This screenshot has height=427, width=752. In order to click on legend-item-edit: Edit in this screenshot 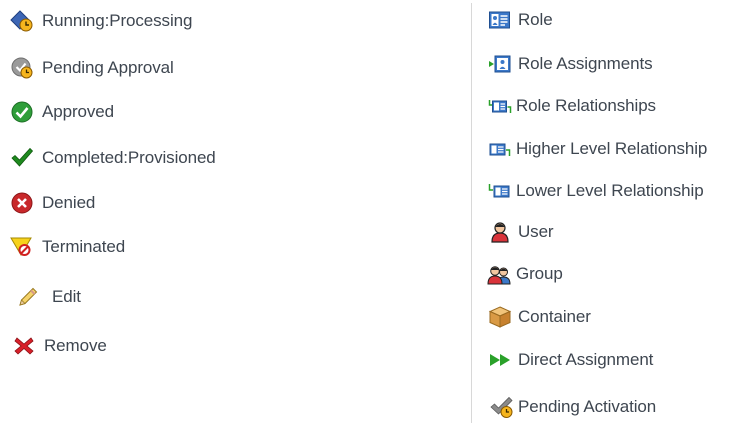, I will do `click(48, 297)`.